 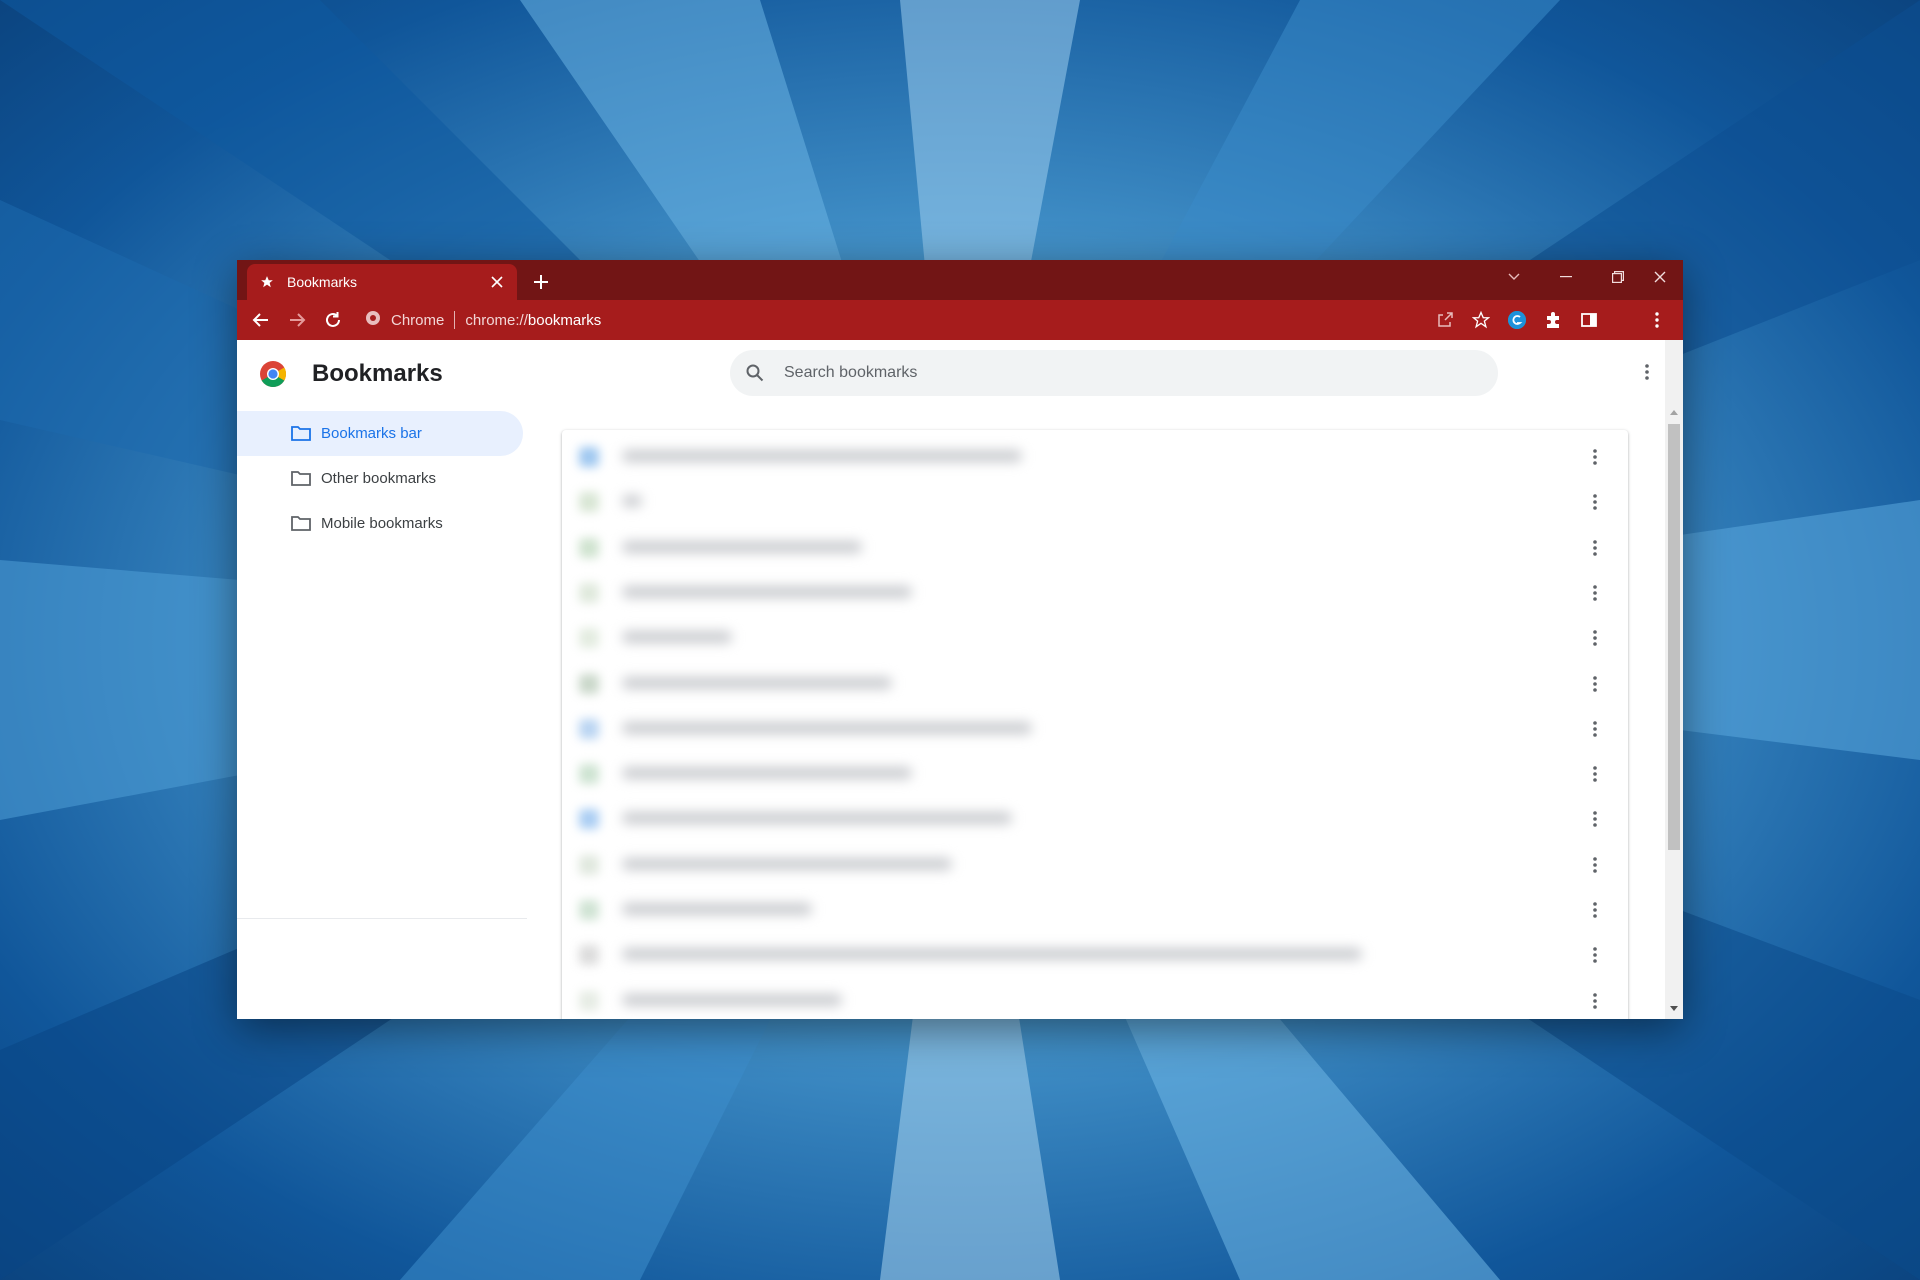 What do you see at coordinates (1566, 277) in the screenshot?
I see `minimize-button` at bounding box center [1566, 277].